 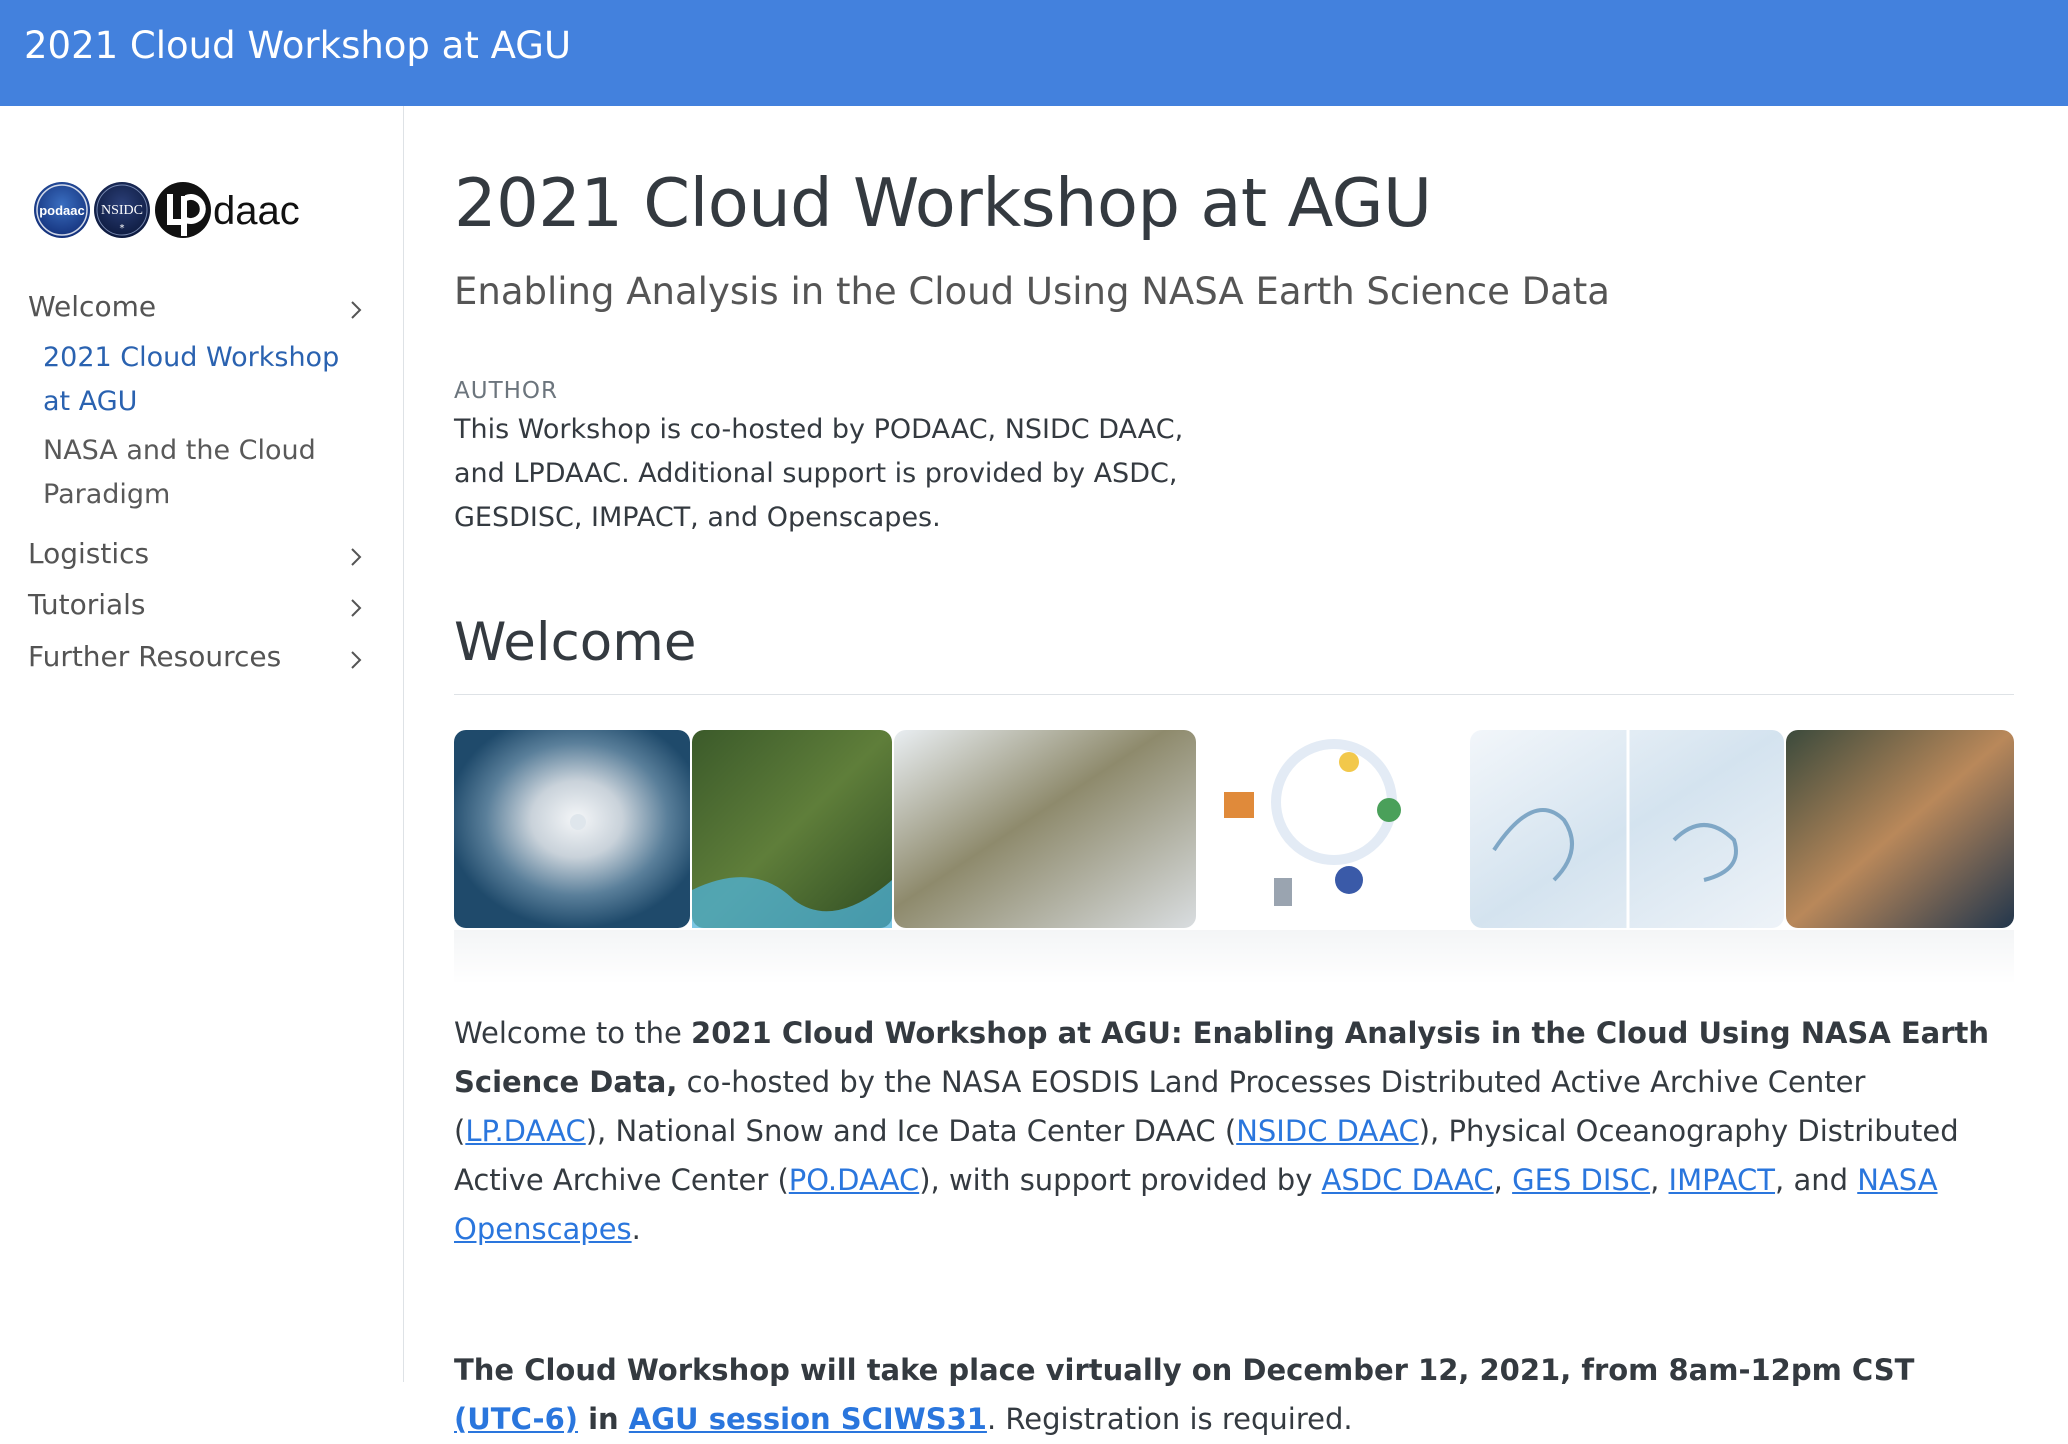 What do you see at coordinates (516, 1419) in the screenshot?
I see `utc-link: (UTC-6)` at bounding box center [516, 1419].